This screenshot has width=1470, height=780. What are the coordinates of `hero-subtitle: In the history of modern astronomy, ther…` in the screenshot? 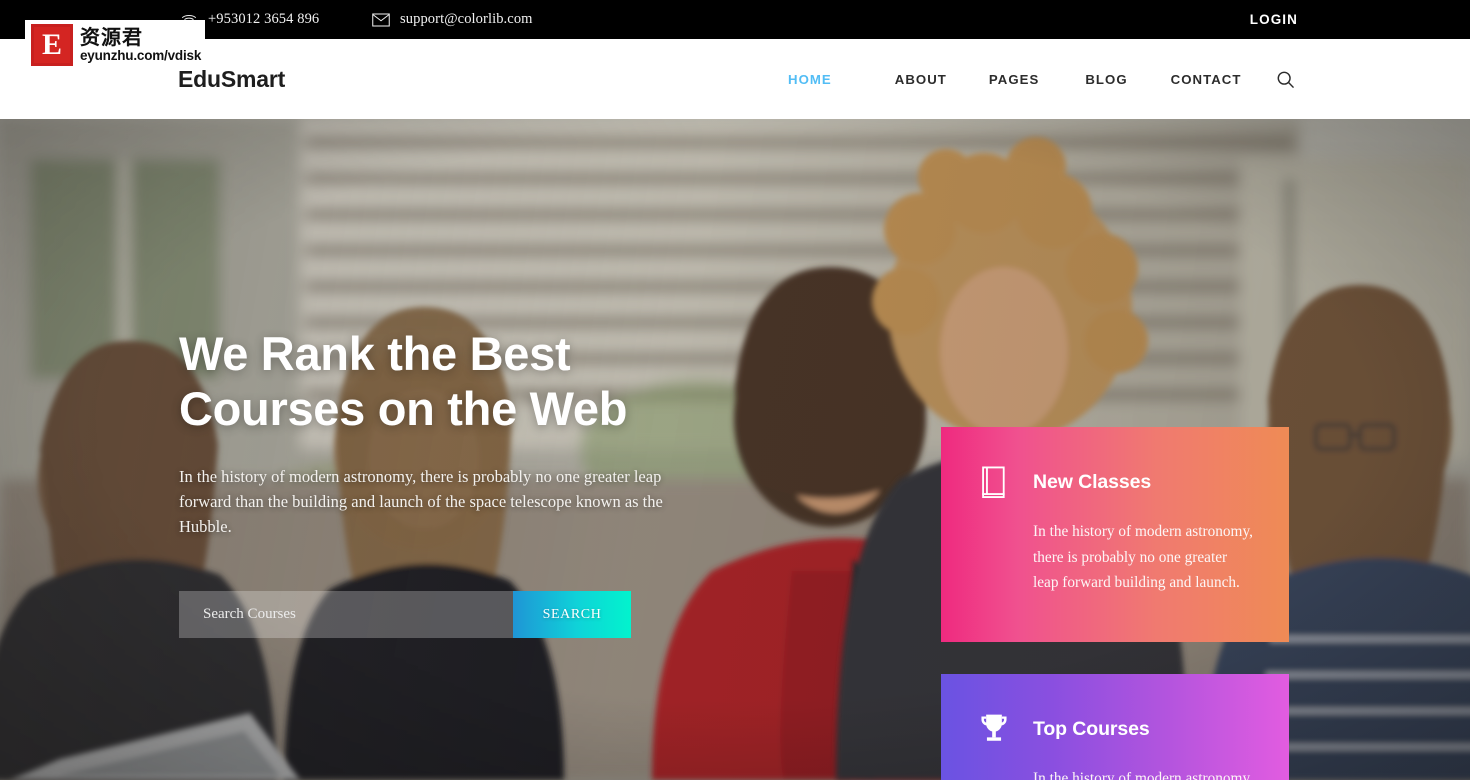 It's located at (421, 502).